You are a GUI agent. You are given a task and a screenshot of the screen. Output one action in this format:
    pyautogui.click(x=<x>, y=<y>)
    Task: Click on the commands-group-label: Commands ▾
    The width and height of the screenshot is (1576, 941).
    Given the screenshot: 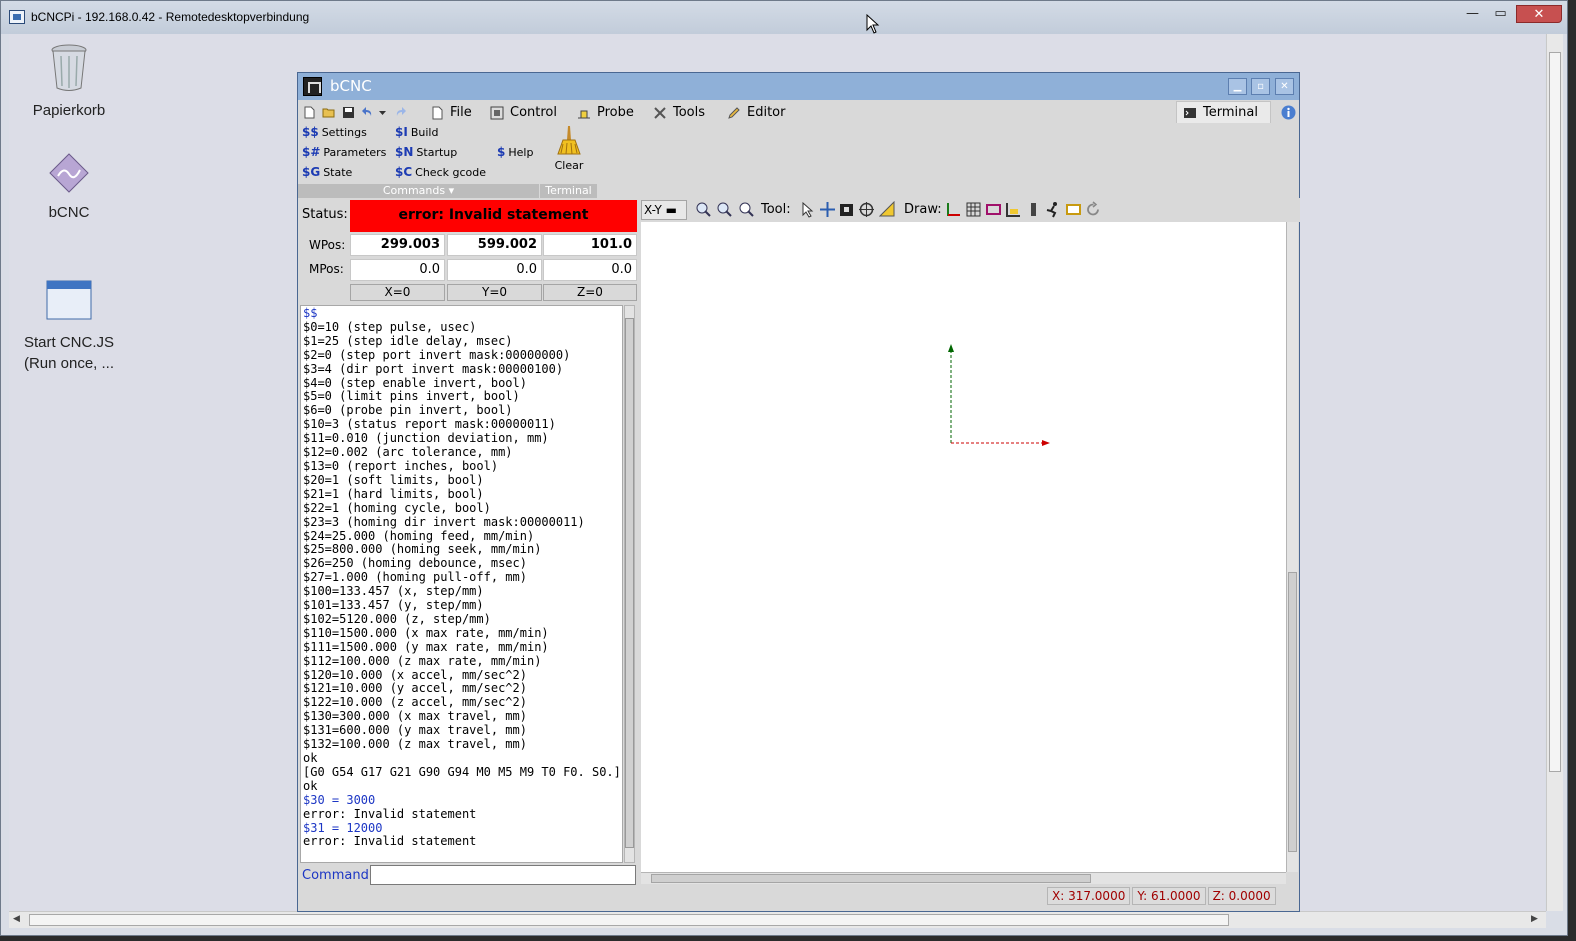 What is the action you would take?
    pyautogui.click(x=418, y=191)
    